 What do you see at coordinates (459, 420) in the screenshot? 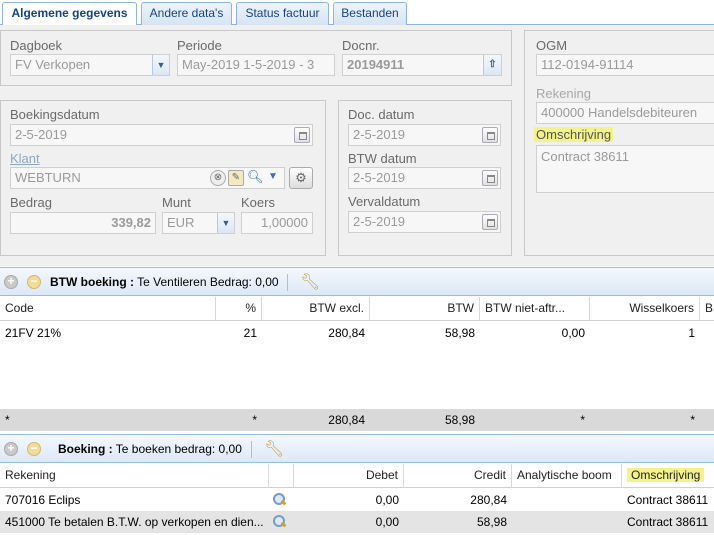
I see `summary-btw: 58,98` at bounding box center [459, 420].